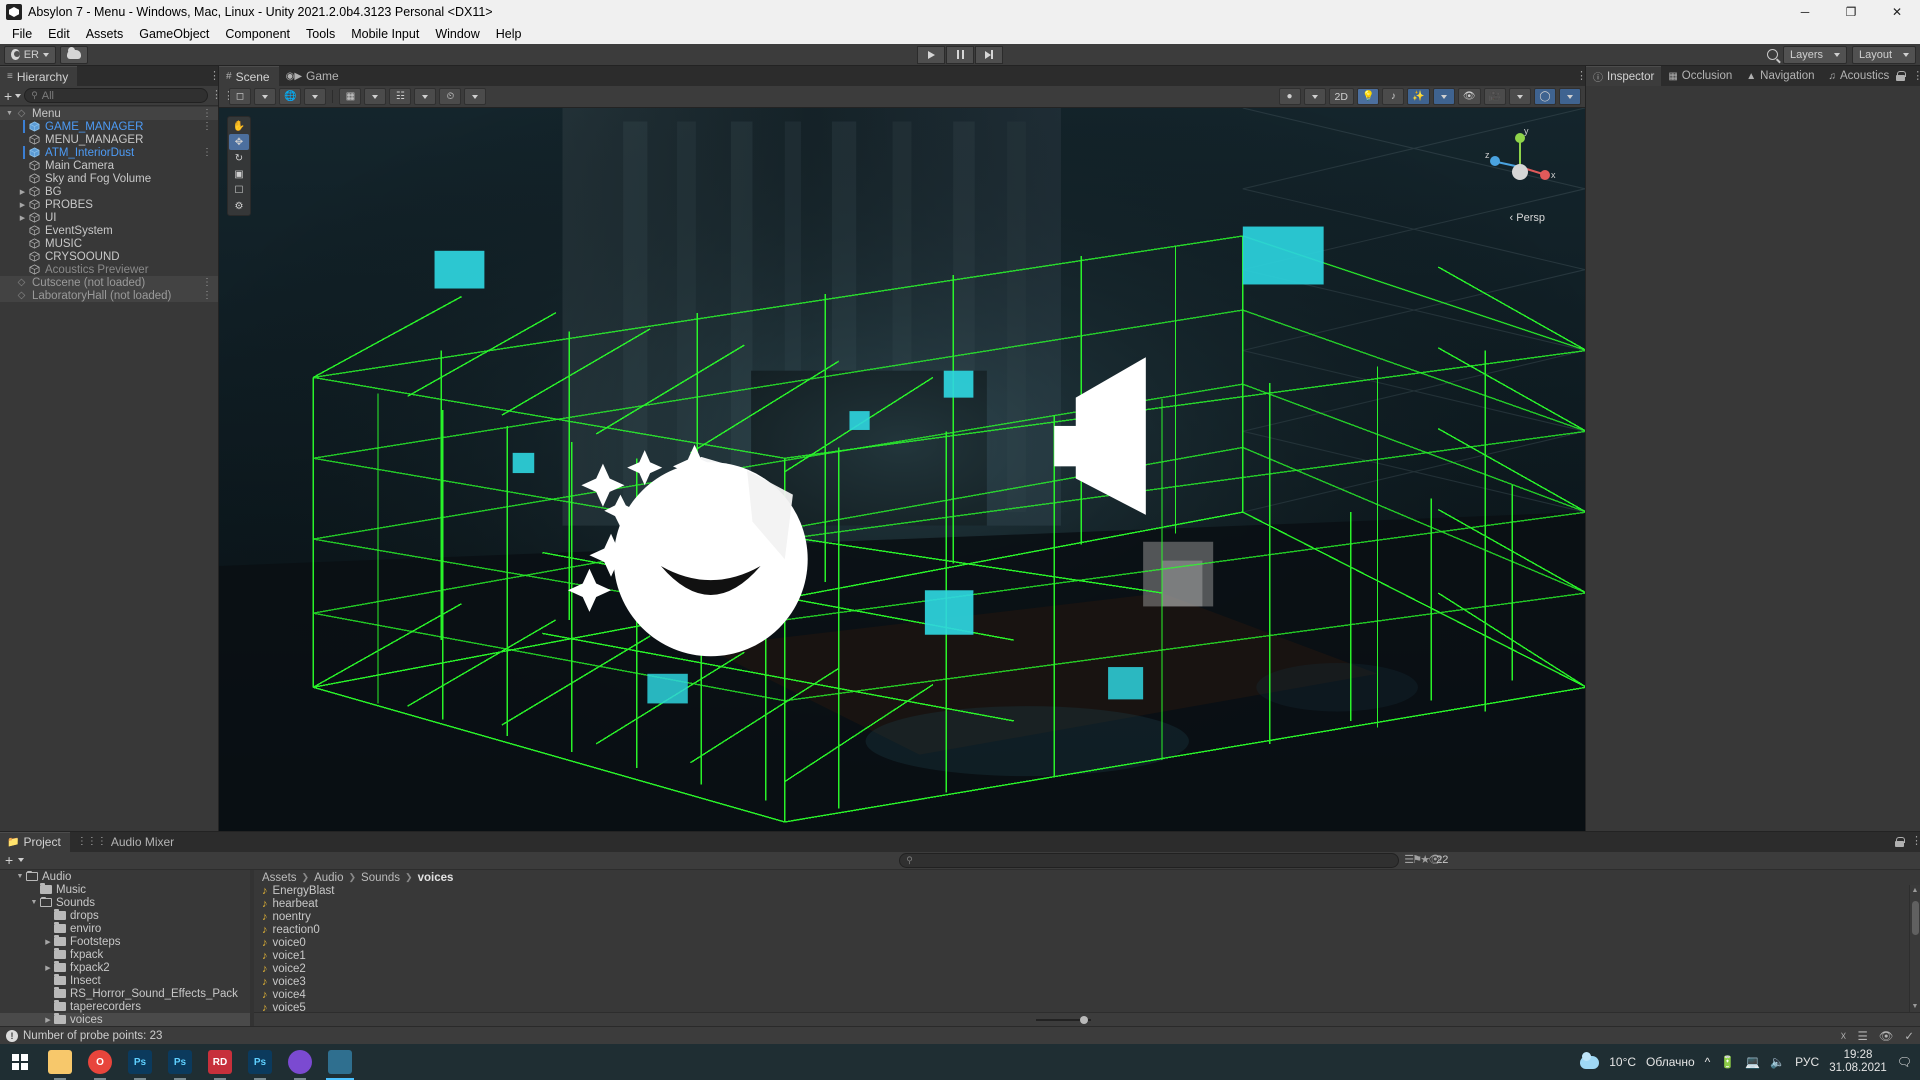  I want to click on taskbar-rider-ide: RD, so click(220, 1062).